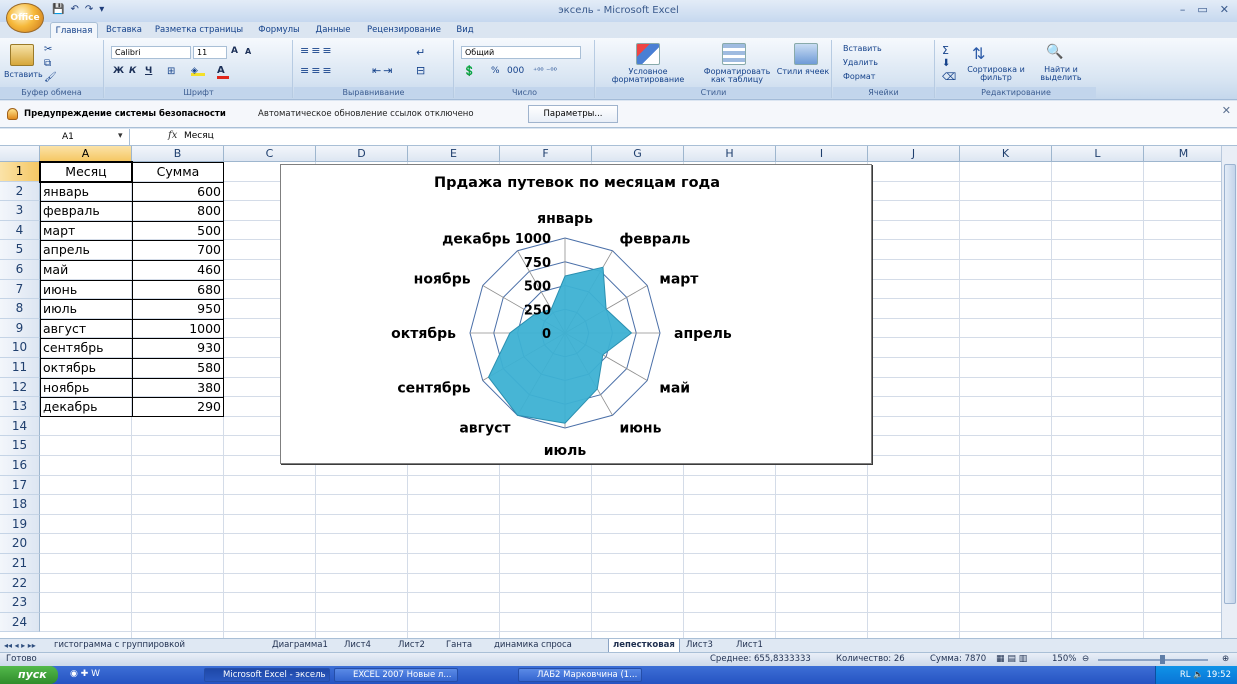  I want to click on row-header: 21, so click(20, 564).